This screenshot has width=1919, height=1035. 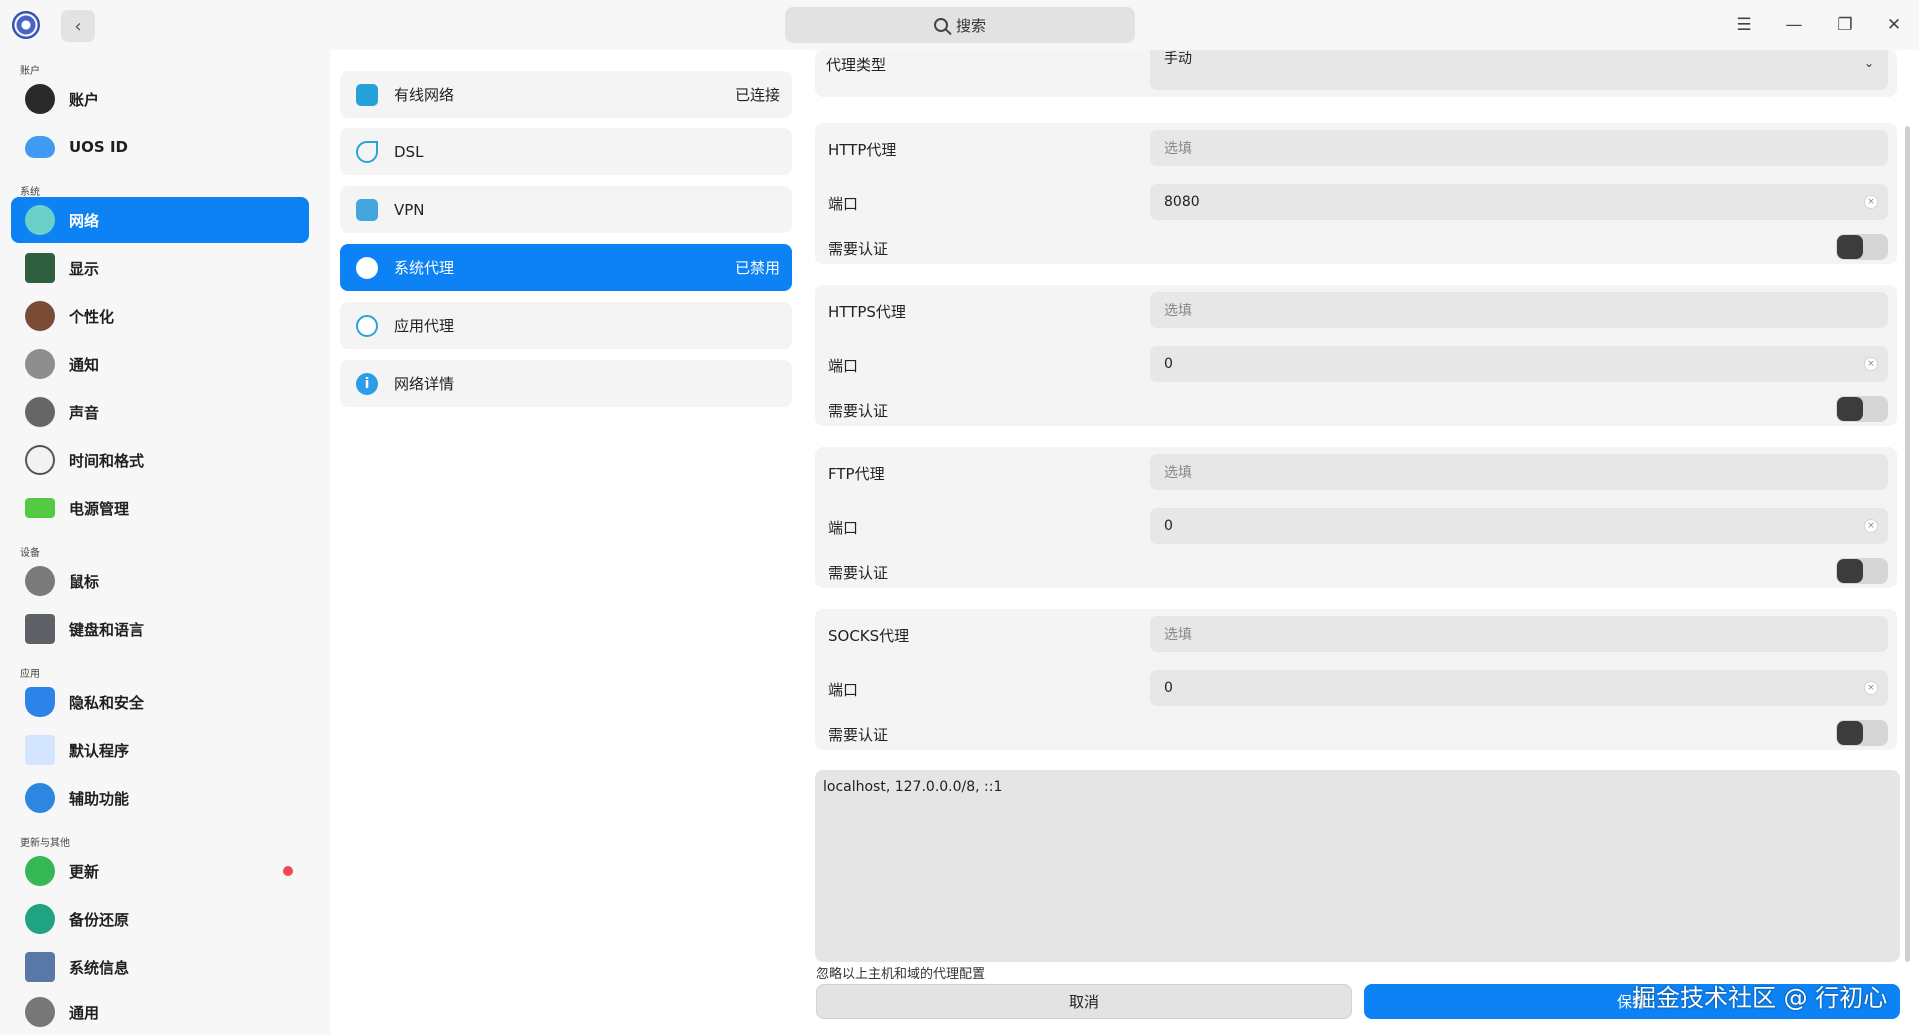 I want to click on network-menu-label: 应用代理, so click(x=424, y=326).